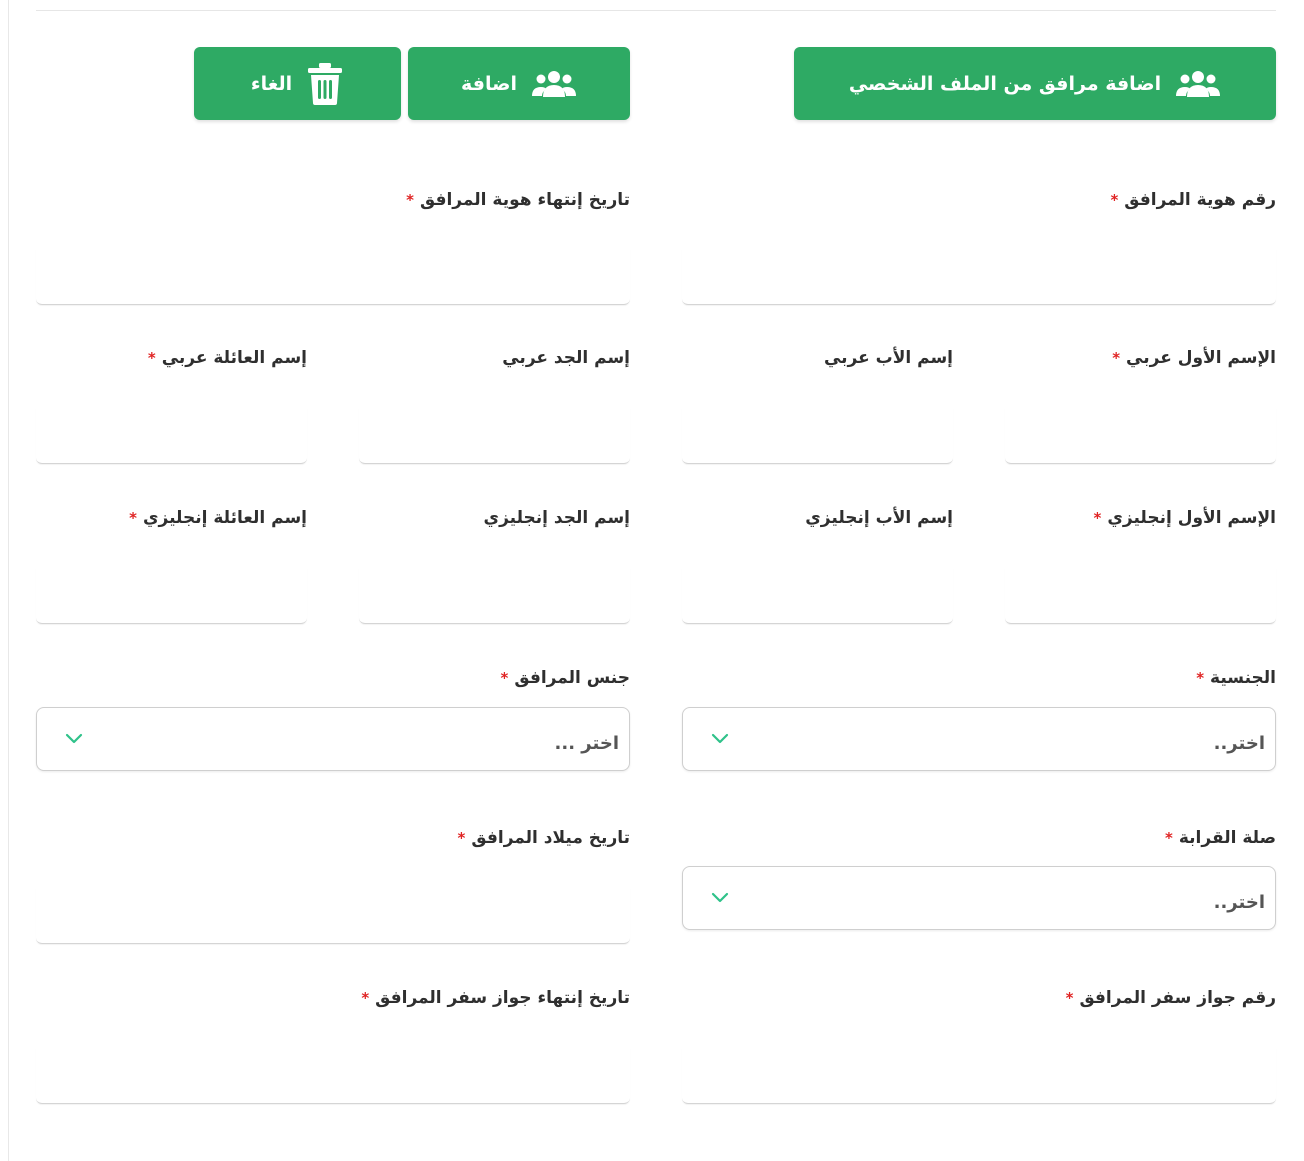  I want to click on top-divider, so click(656, 10).